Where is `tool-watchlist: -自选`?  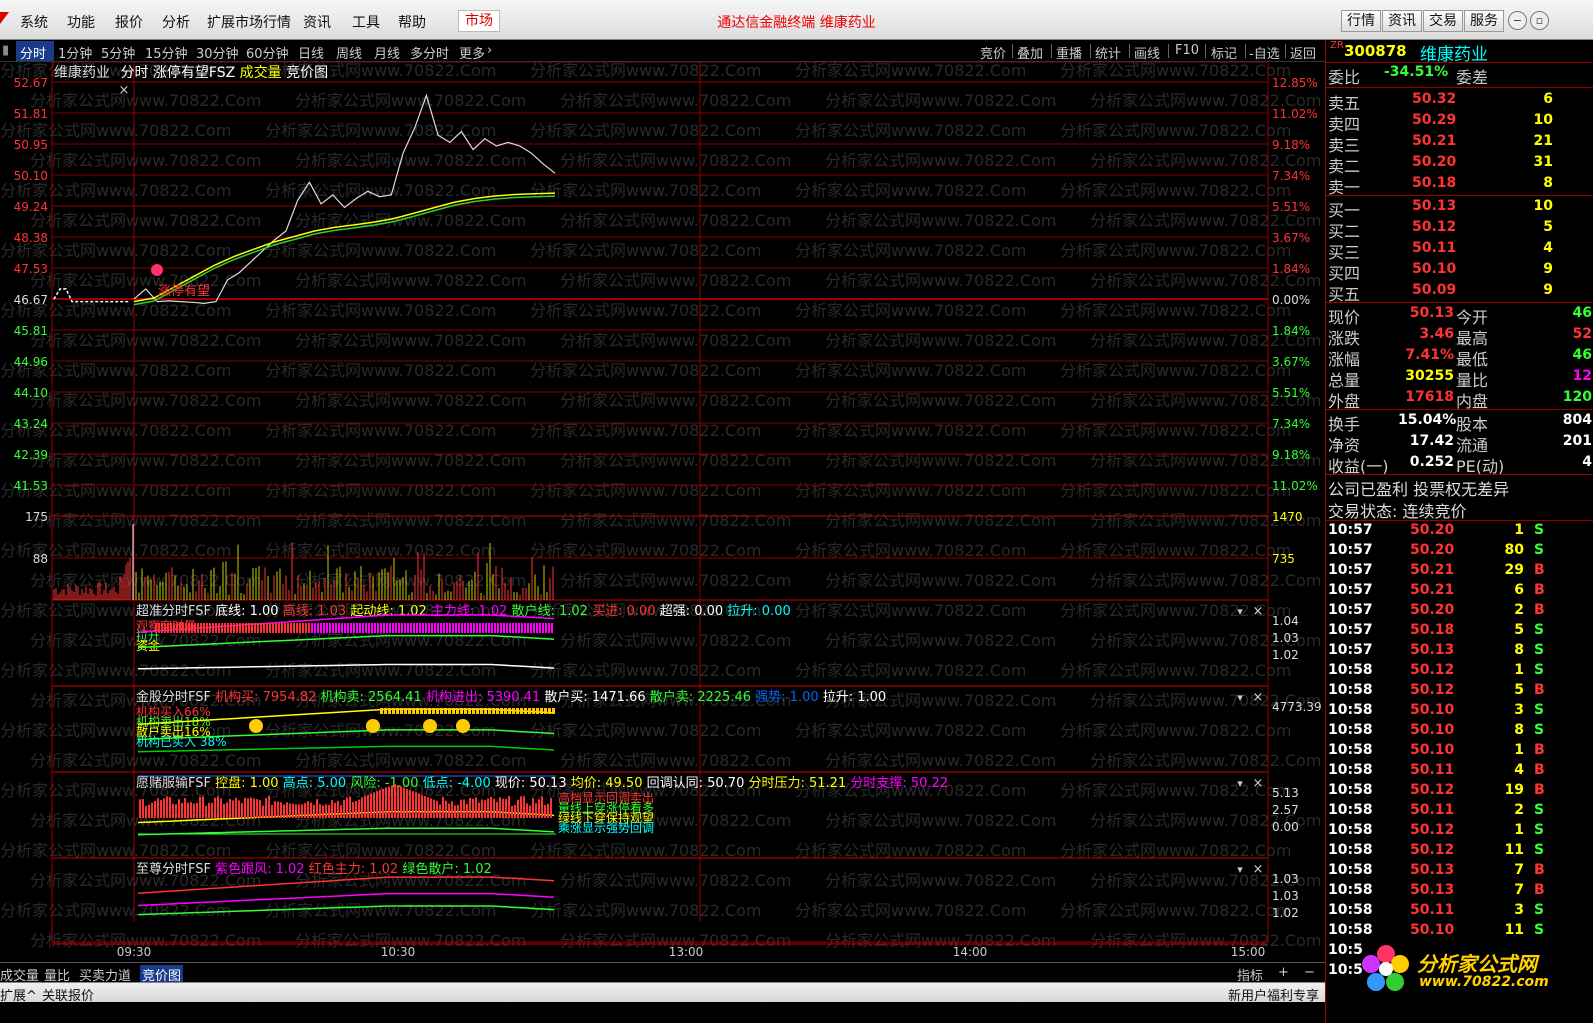 tool-watchlist: -自选 is located at coordinates (1264, 52).